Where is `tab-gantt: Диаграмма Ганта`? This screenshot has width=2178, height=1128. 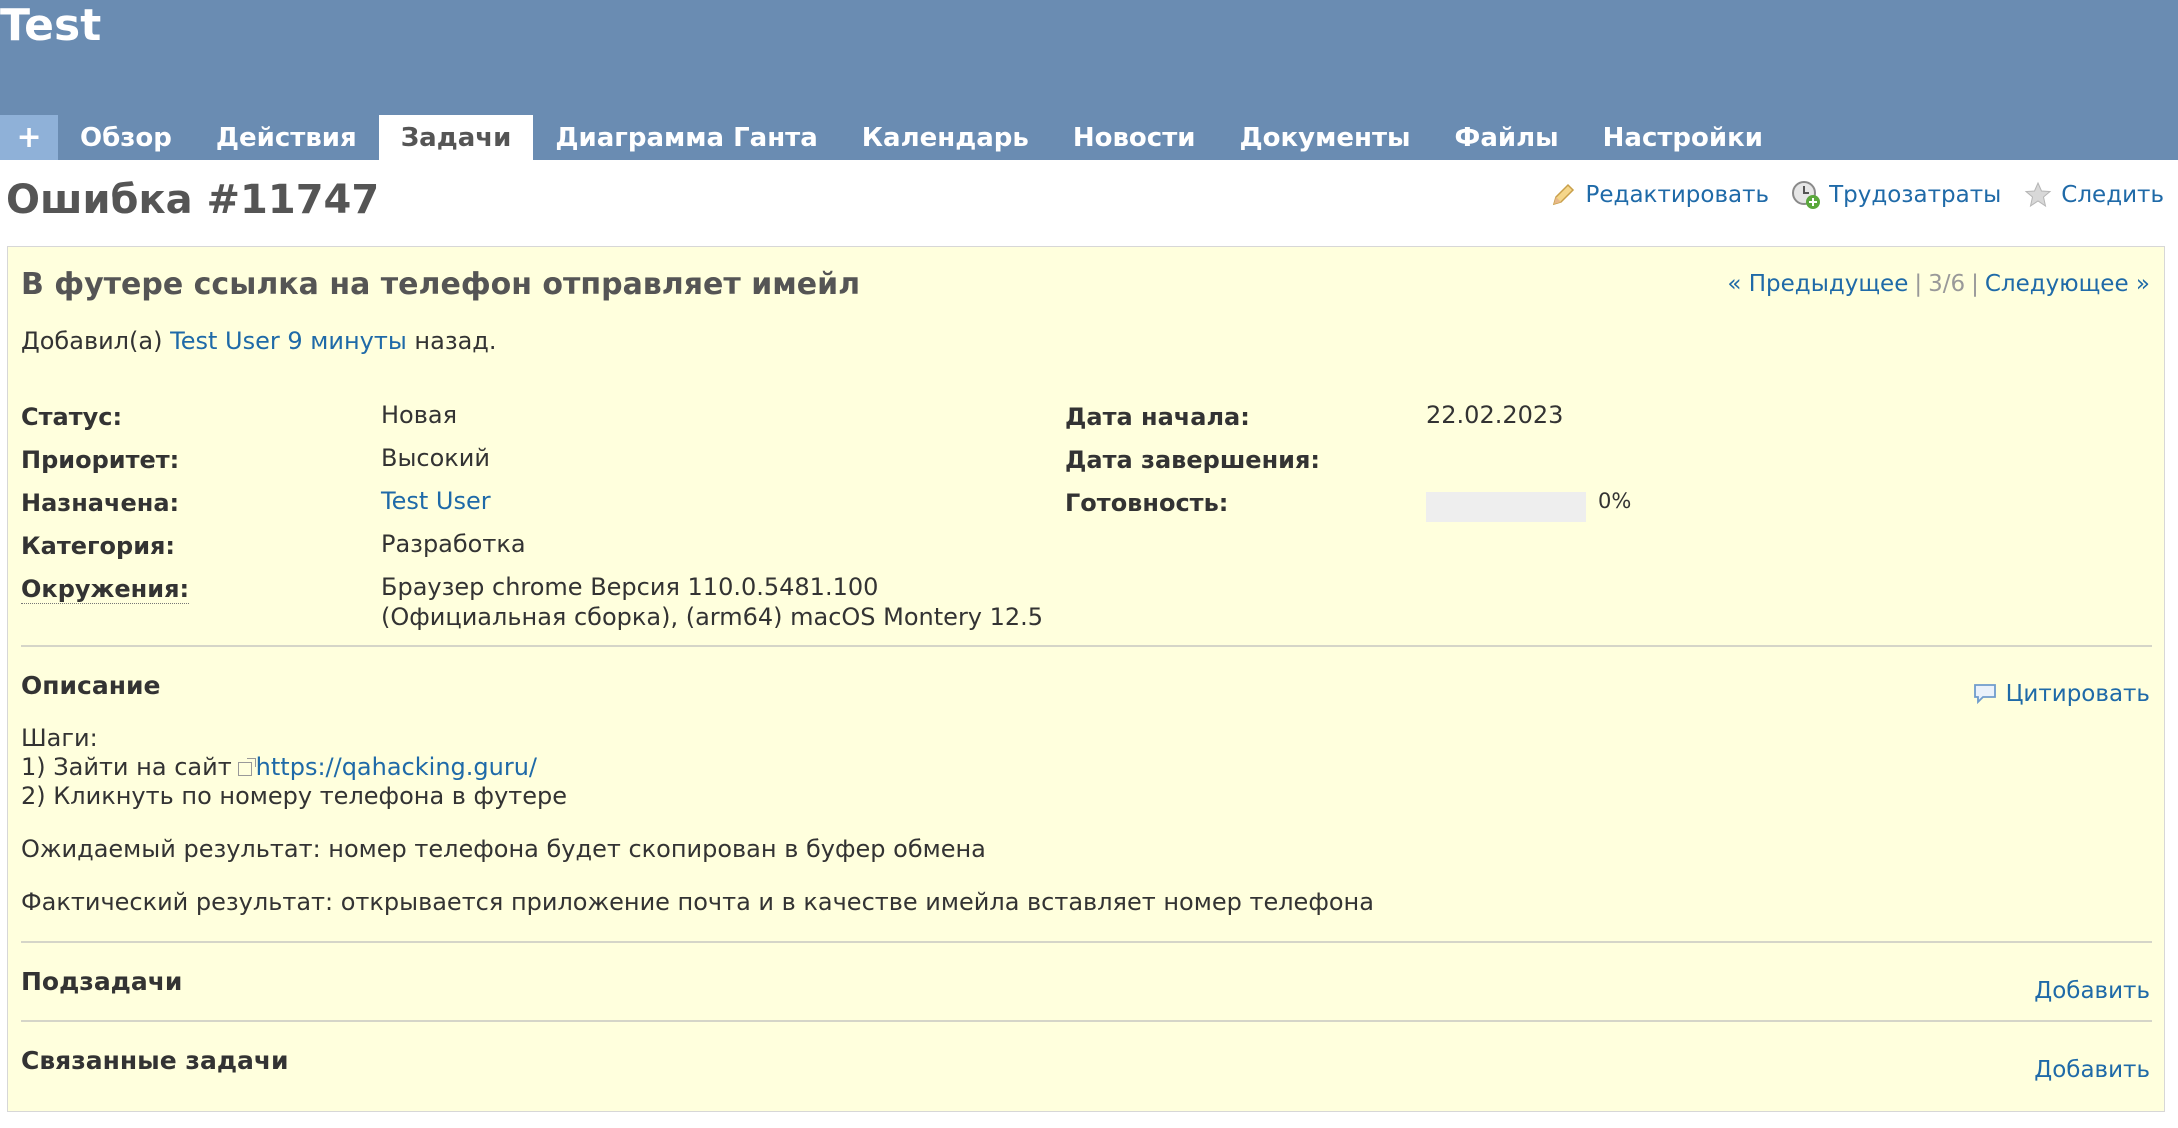
tab-gantt: Диаграмма Ганта is located at coordinates (686, 137).